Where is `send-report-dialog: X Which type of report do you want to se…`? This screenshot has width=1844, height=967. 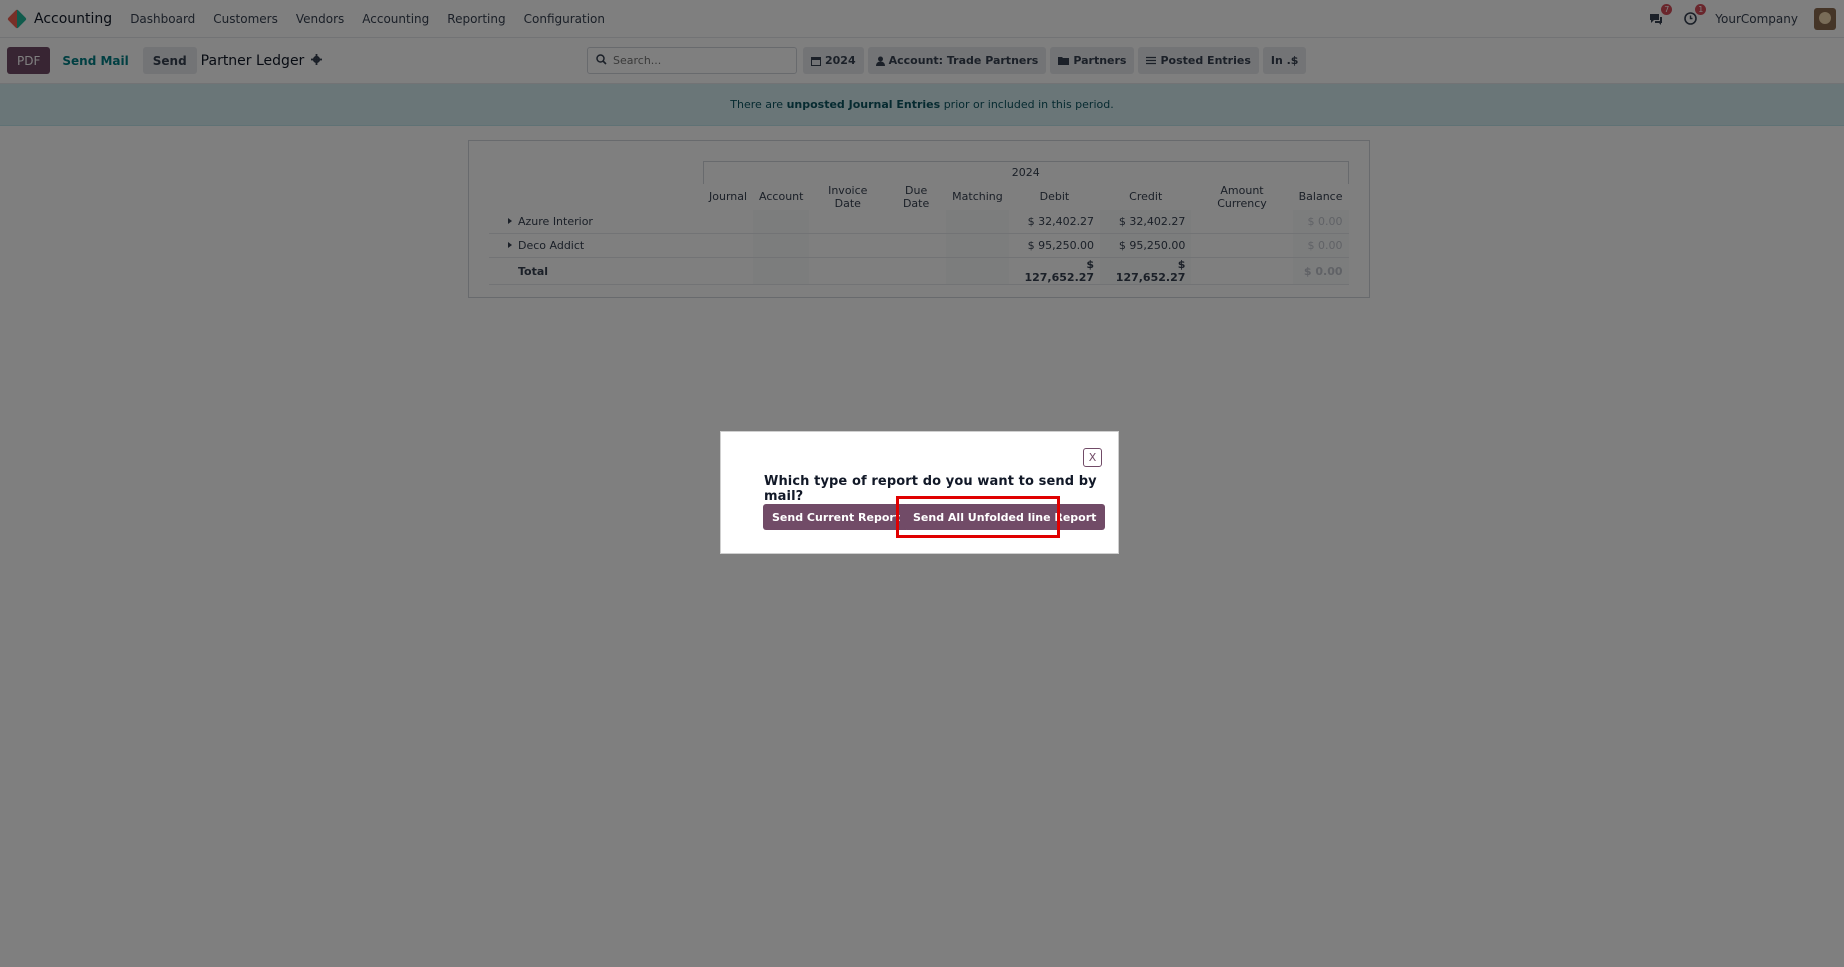
send-report-dialog: X Which type of report do you want to se… is located at coordinates (919, 492).